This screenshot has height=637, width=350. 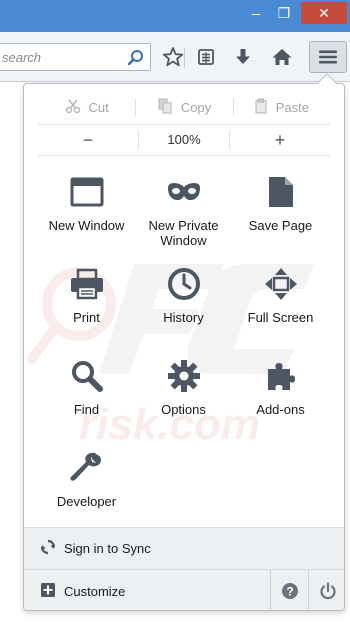 I want to click on star-icon, so click(x=173, y=57).